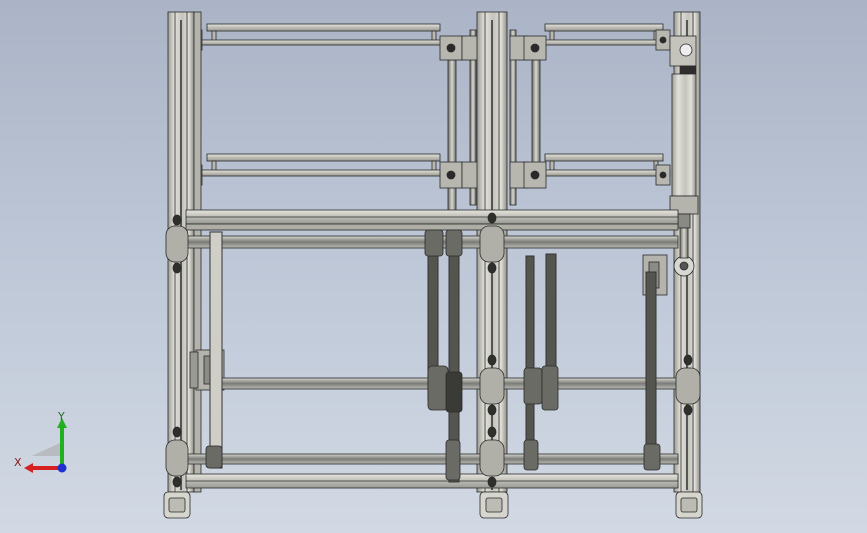 This screenshot has width=867, height=533. I want to click on main-cross-beam, so click(432, 220).